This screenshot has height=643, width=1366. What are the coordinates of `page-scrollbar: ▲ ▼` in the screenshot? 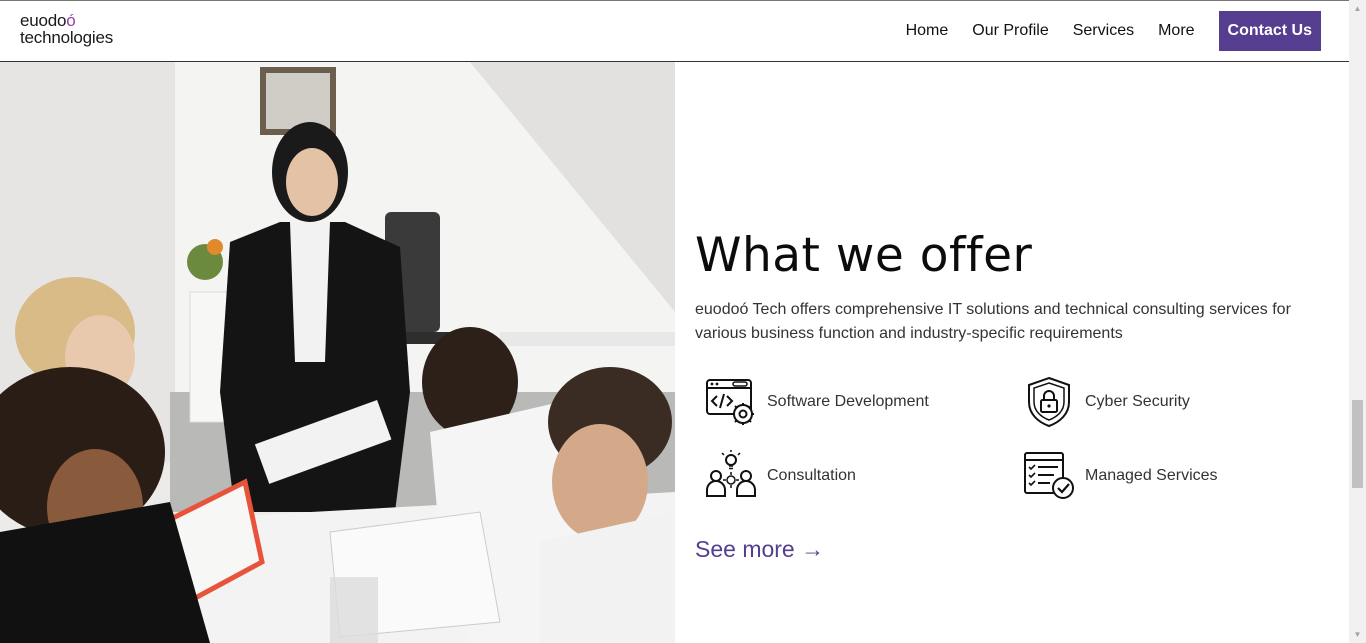 It's located at (1357, 321).